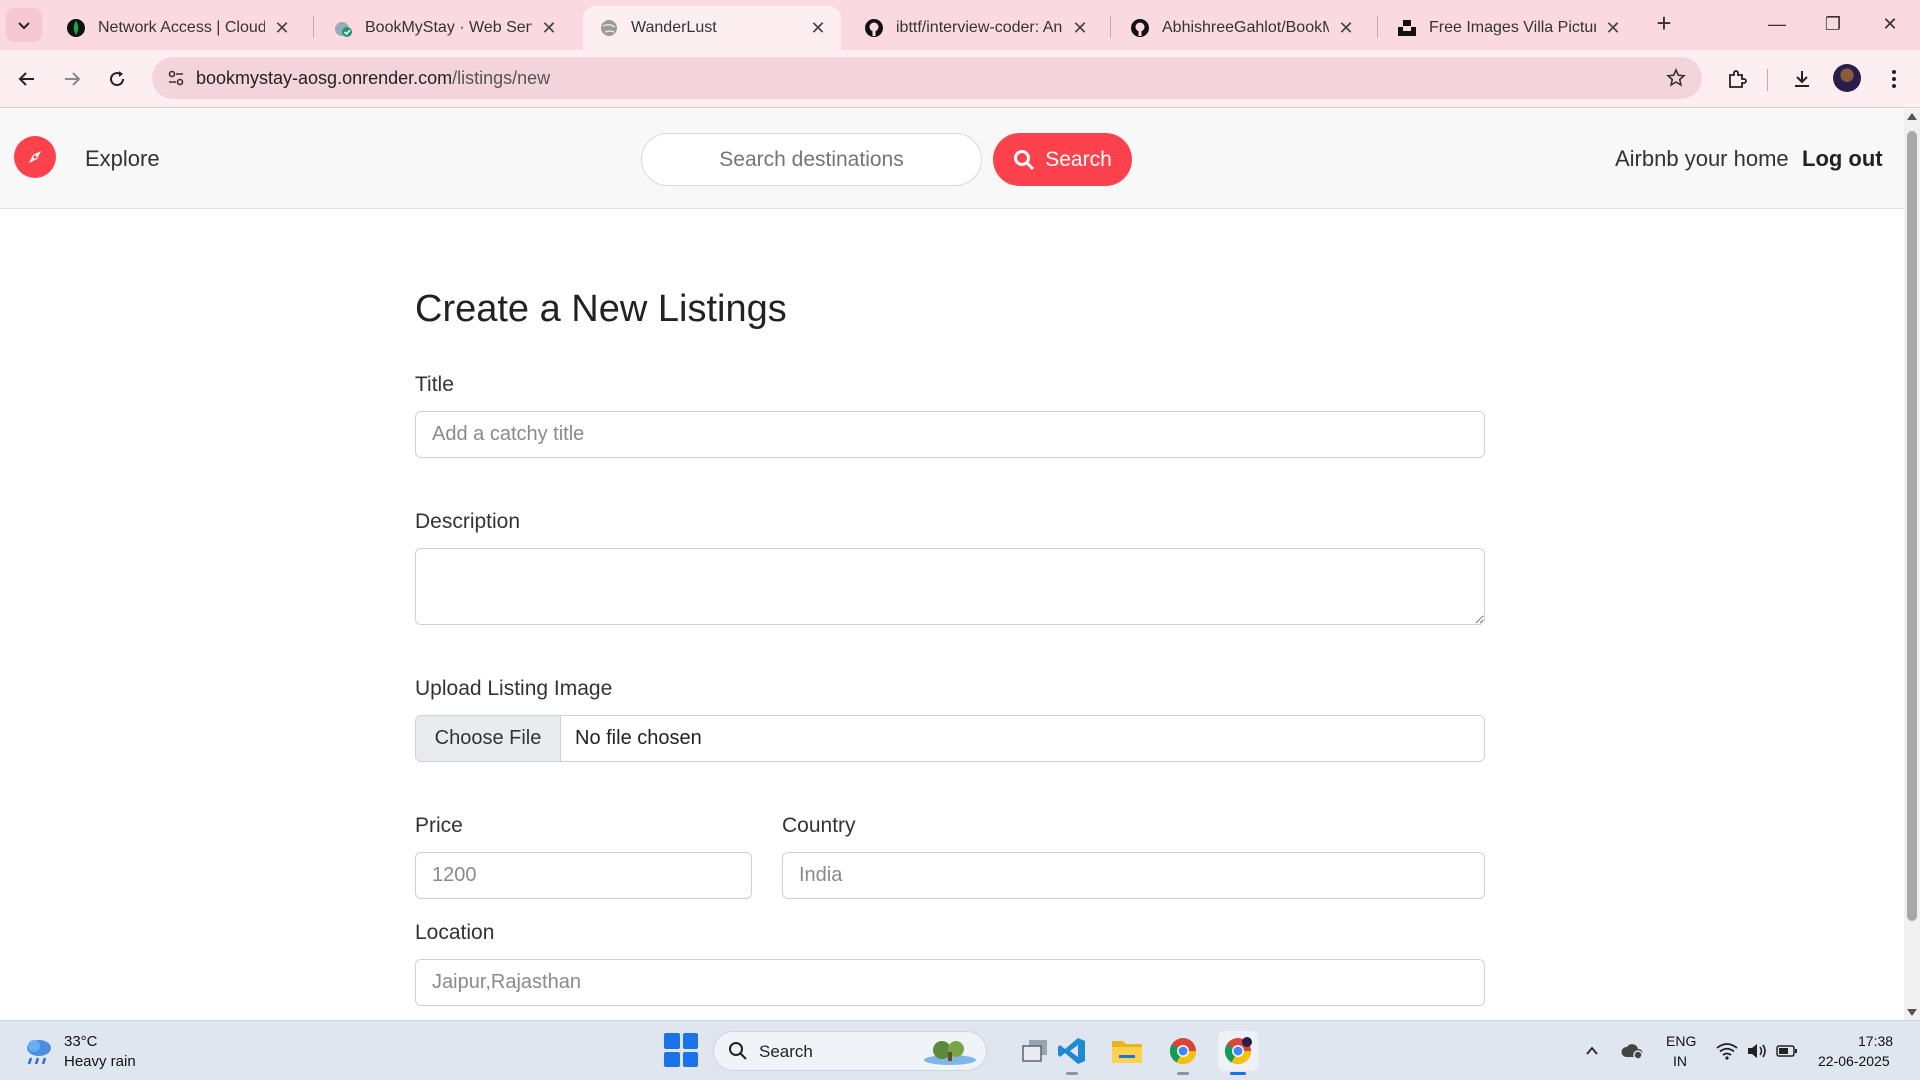 This screenshot has height=1080, width=1920. What do you see at coordinates (1035, 1051) in the screenshot?
I see `task-view-icon` at bounding box center [1035, 1051].